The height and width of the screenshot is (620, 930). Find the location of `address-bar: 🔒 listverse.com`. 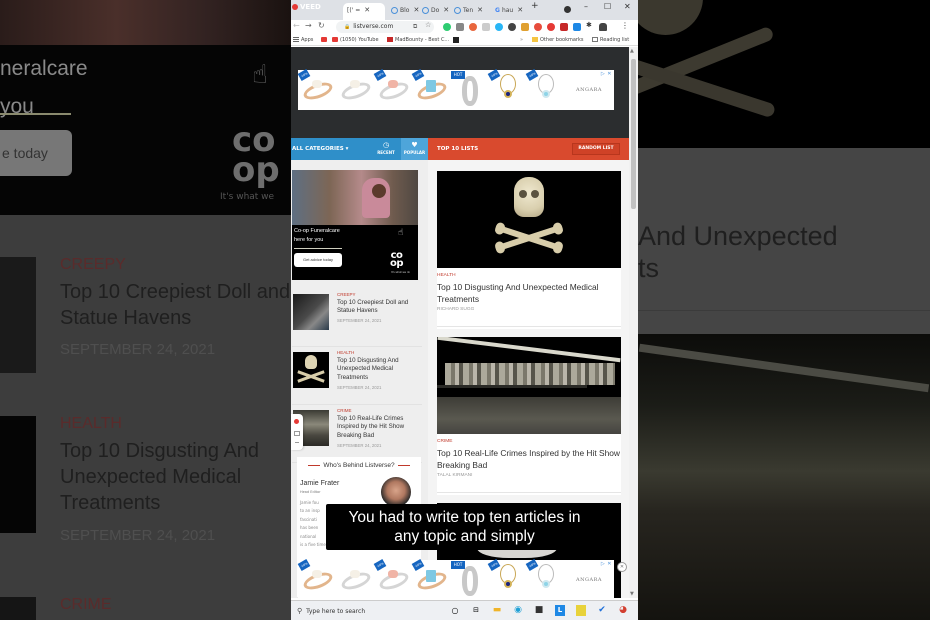

address-bar: 🔒 listverse.com is located at coordinates (385, 27).